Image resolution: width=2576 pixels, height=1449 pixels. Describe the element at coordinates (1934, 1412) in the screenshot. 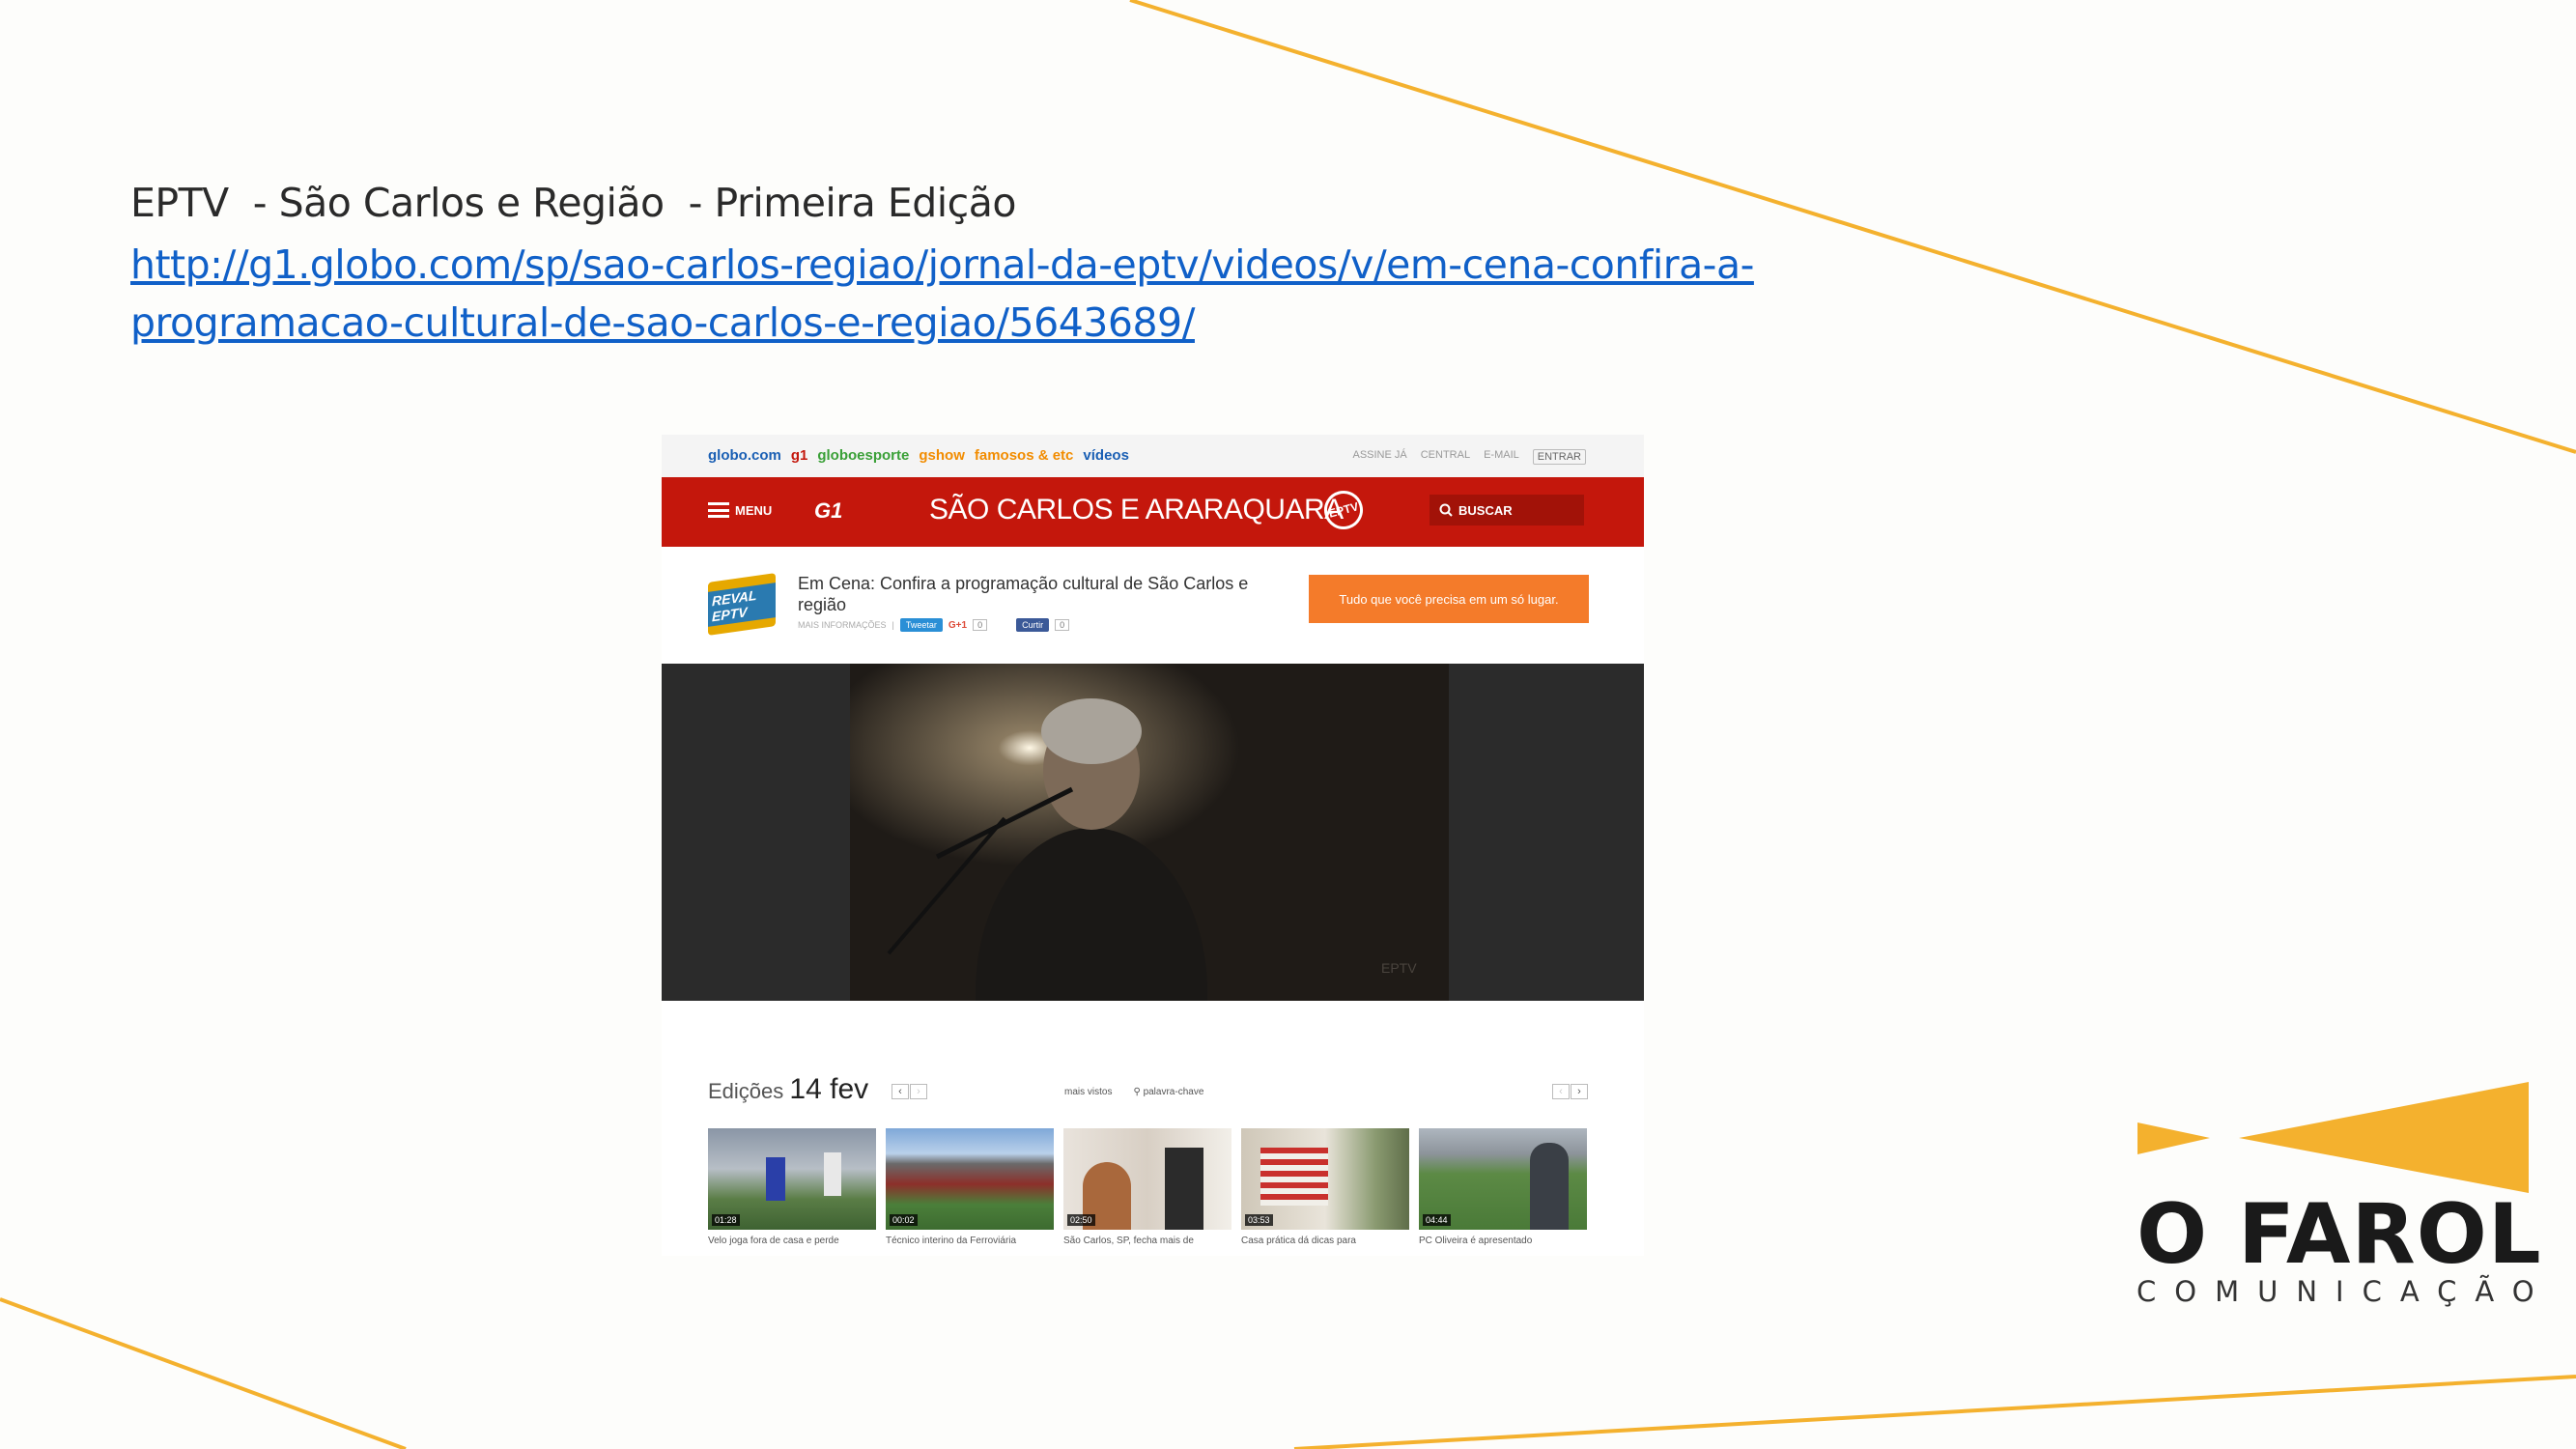

I see `bottom-right-accent-line` at that location.